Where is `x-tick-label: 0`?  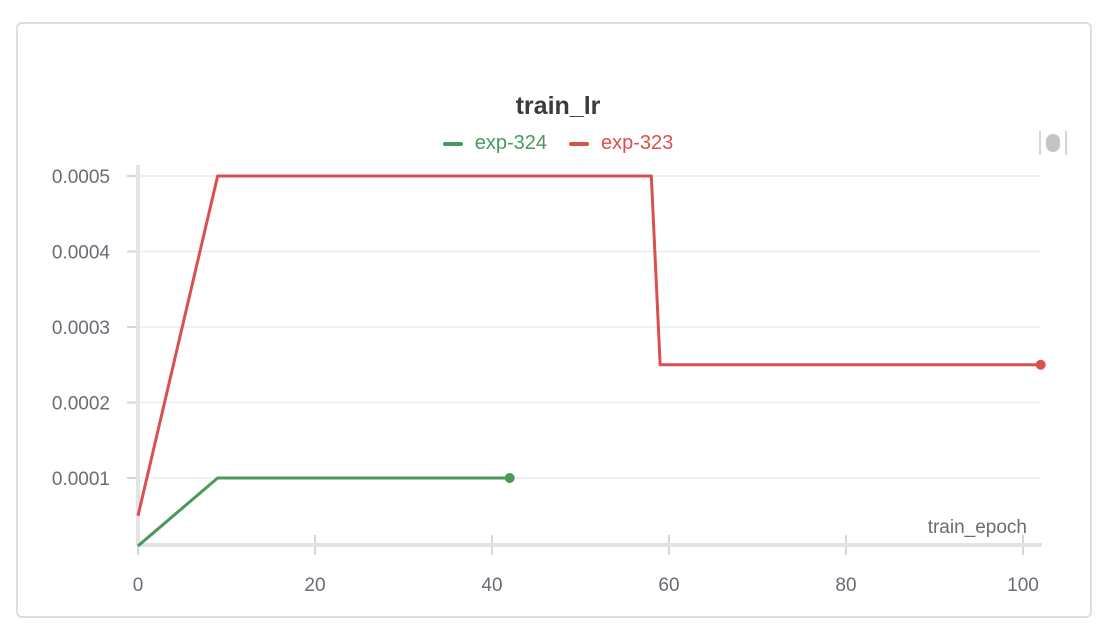
x-tick-label: 0 is located at coordinates (138, 585).